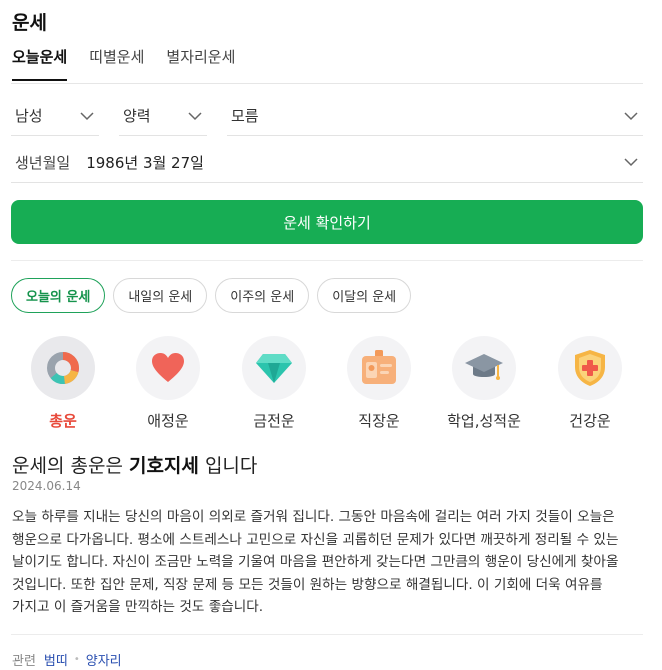 This screenshot has width=662, height=670. What do you see at coordinates (29, 116) in the screenshot?
I see `gender-select-value: 남성` at bounding box center [29, 116].